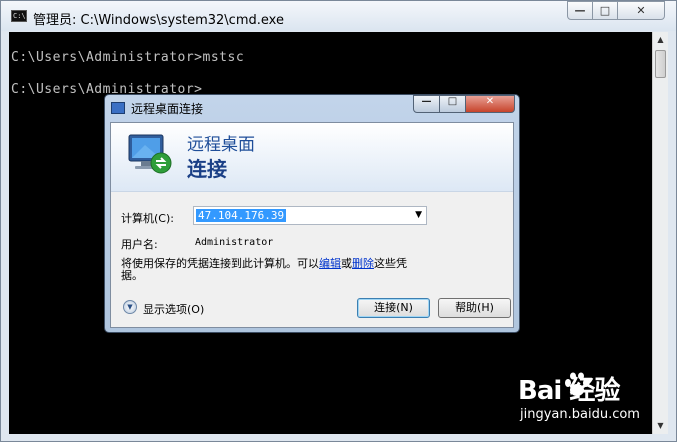  Describe the element at coordinates (312, 157) in the screenshot. I see `dialog-banner: 远程桌面 连接` at that location.